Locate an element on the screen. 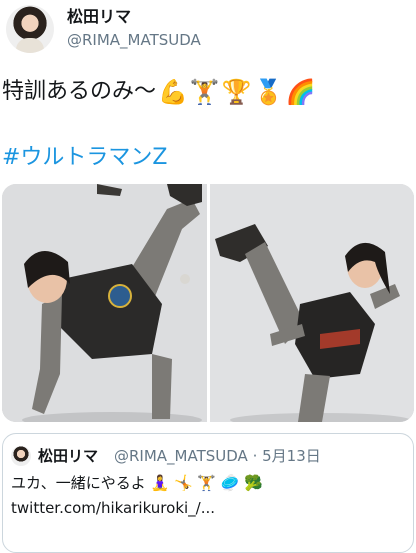  flying-disc-emoji-icon: 🥏 is located at coordinates (230, 483).